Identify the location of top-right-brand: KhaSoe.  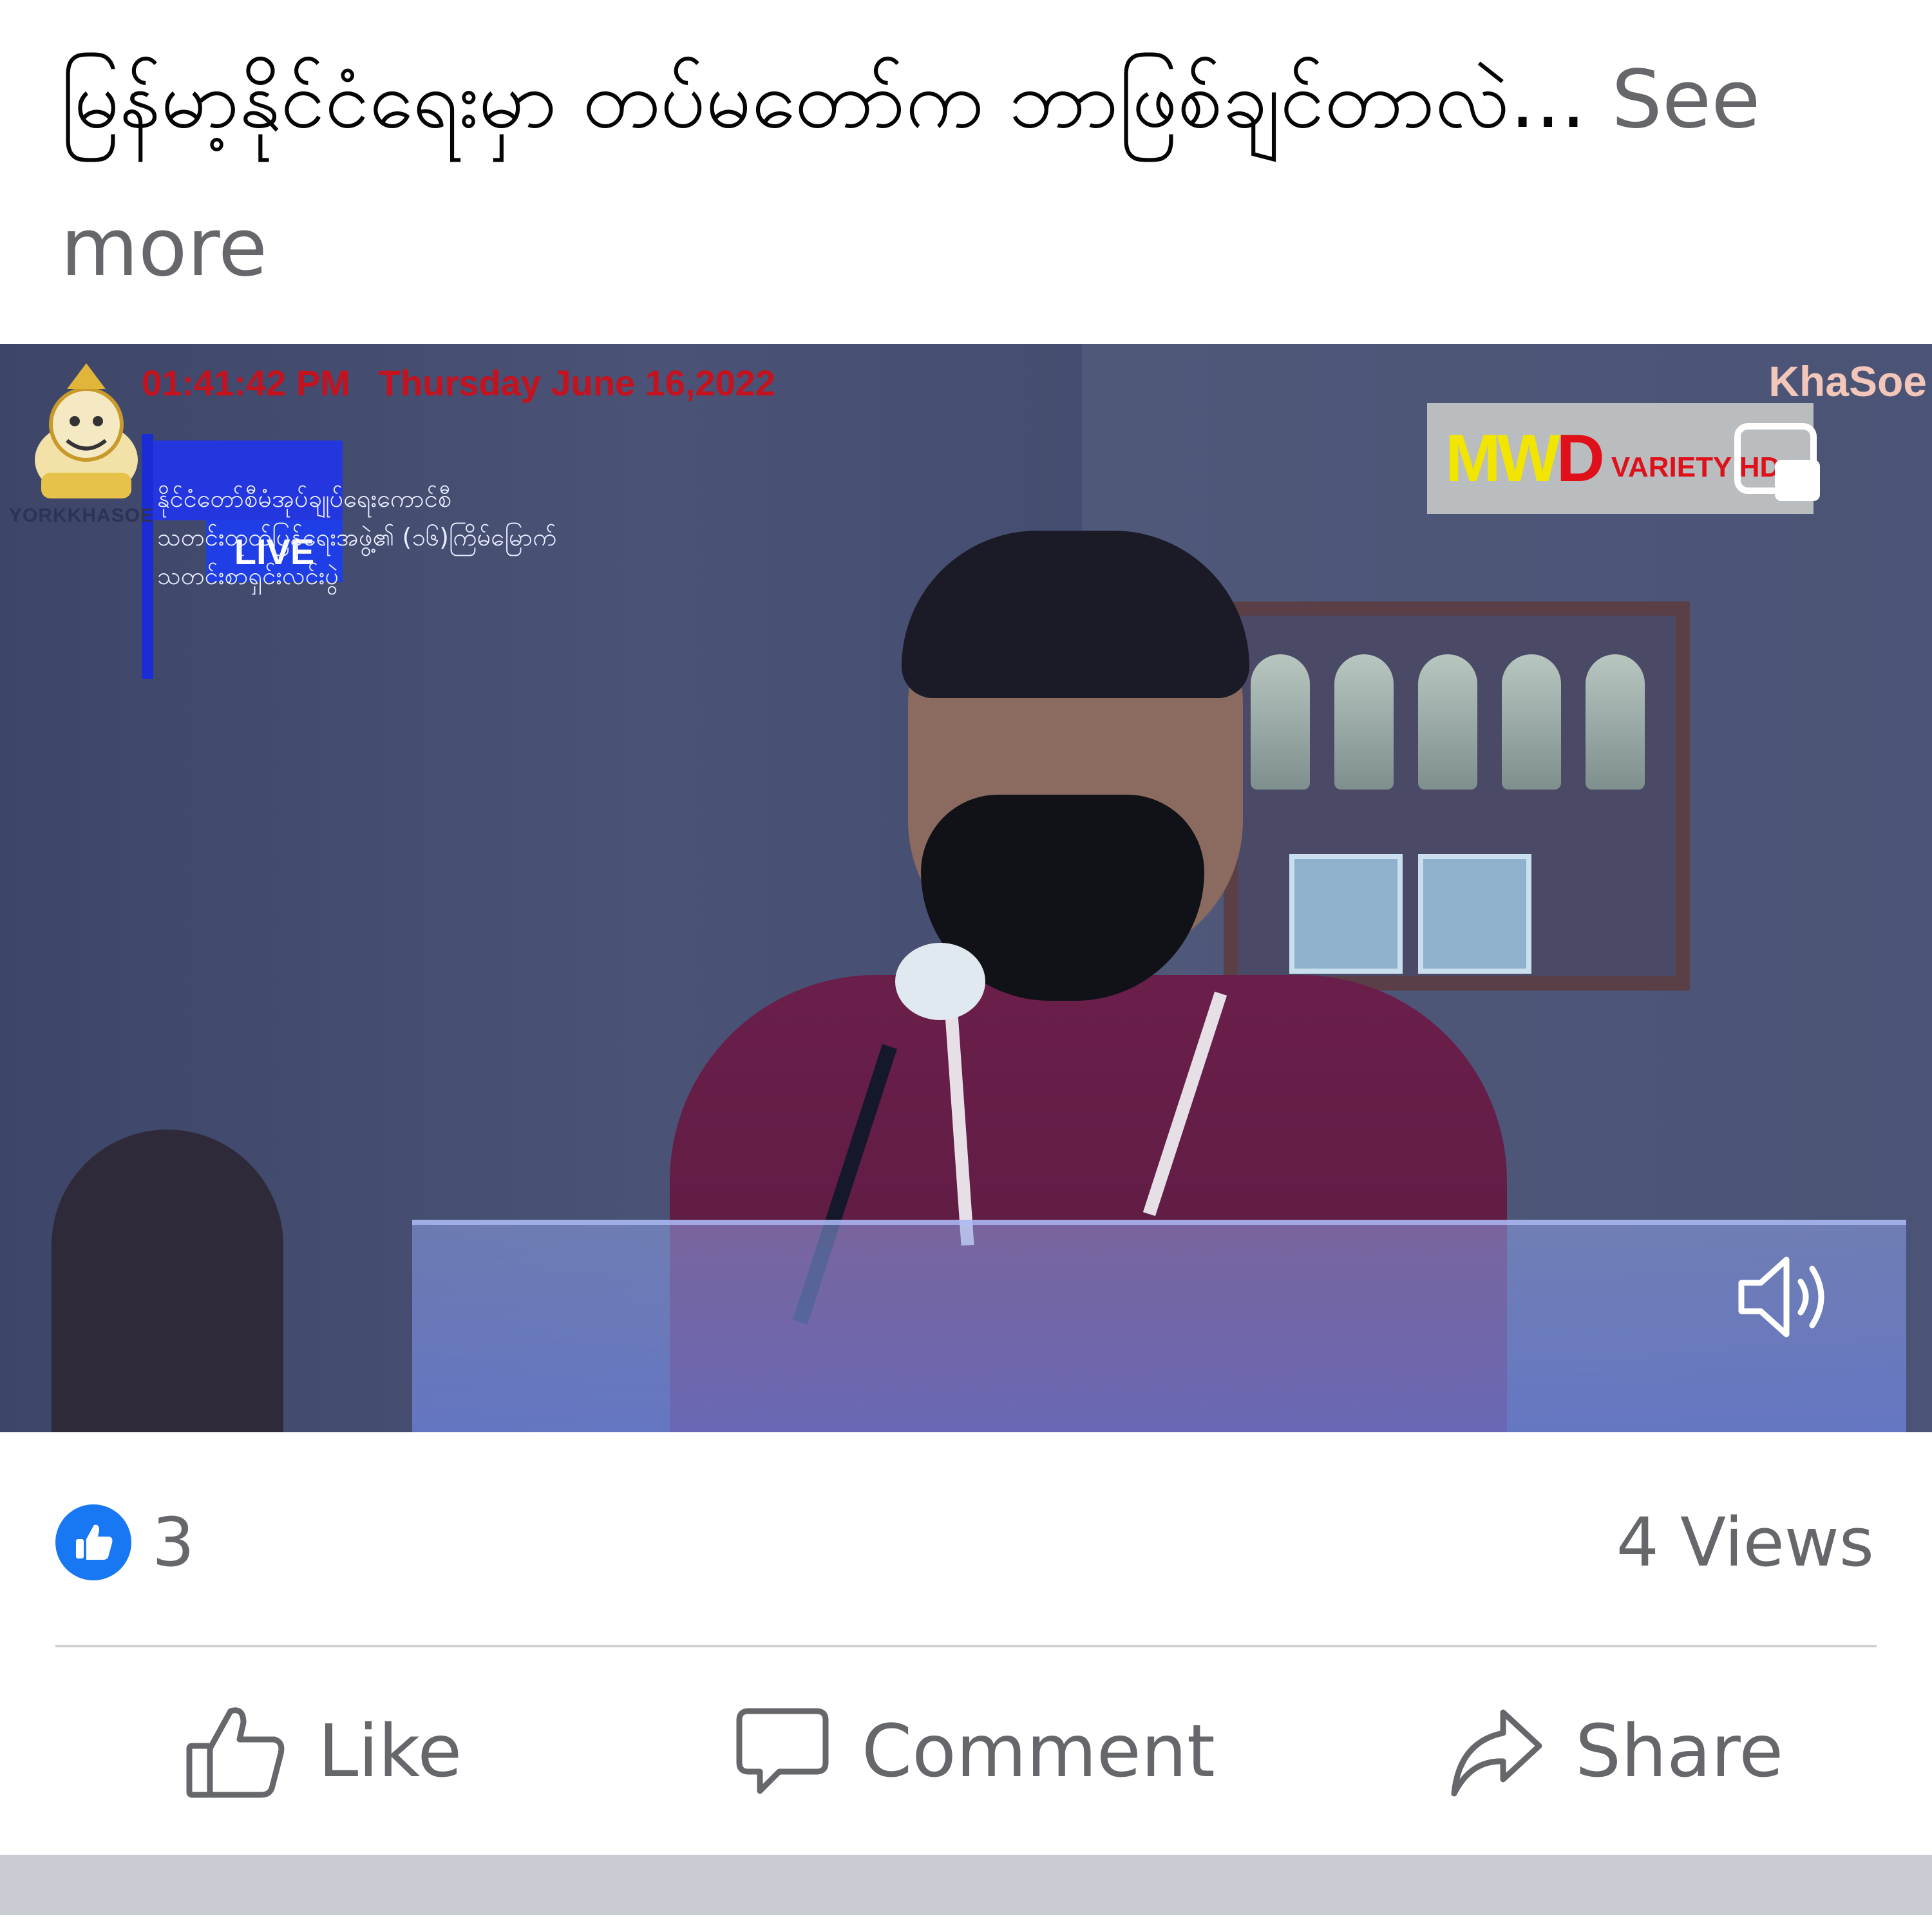
(1847, 381).